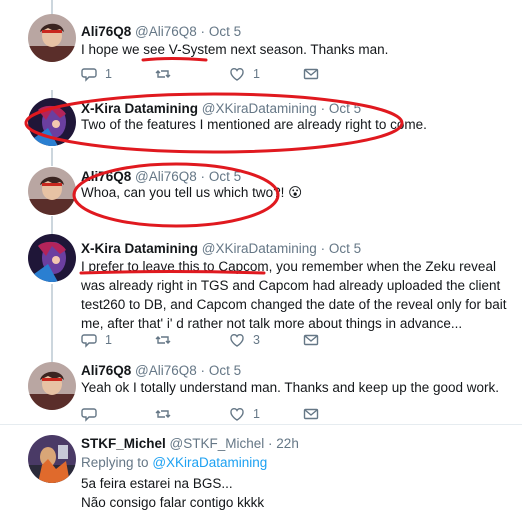 The height and width of the screenshot is (512, 522). I want to click on tweet-text-line: Não consigo falar contigo kkkk, so click(173, 502).